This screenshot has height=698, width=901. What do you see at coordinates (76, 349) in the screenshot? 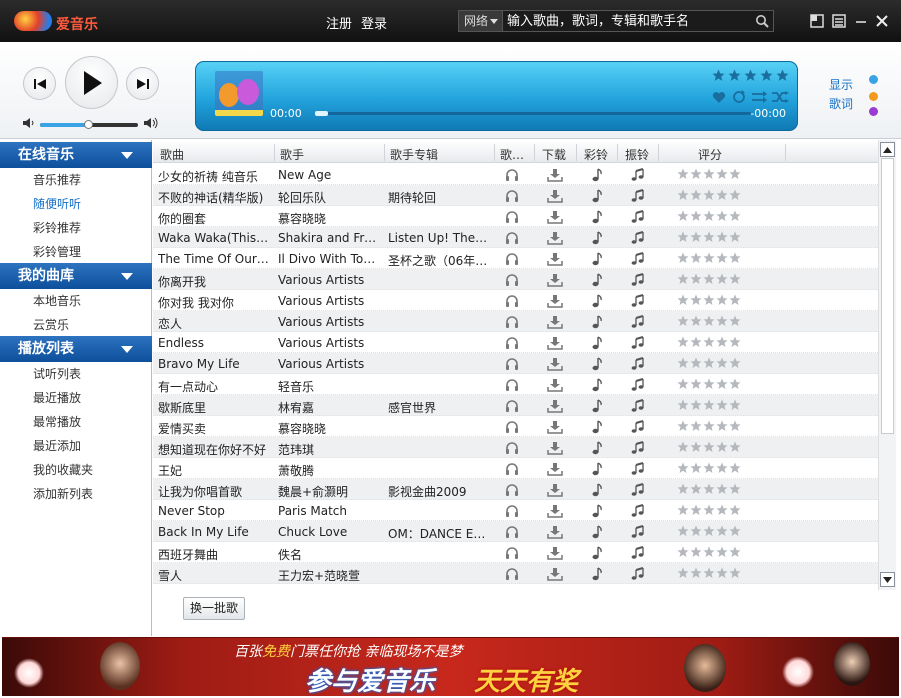
I see `sidebar-section-playlists: 播放列表` at bounding box center [76, 349].